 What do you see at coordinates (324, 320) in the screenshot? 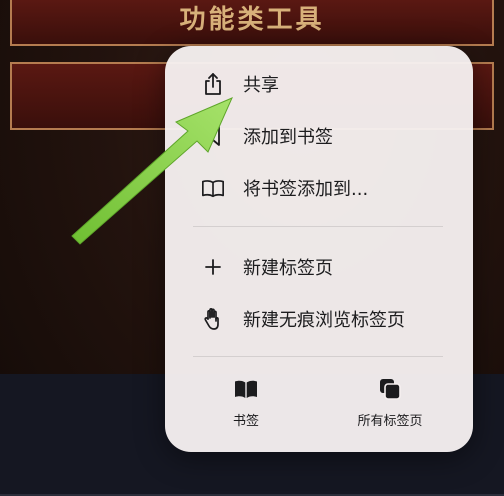
I see `menu-item-label: 新建无痕浏览标签页` at bounding box center [324, 320].